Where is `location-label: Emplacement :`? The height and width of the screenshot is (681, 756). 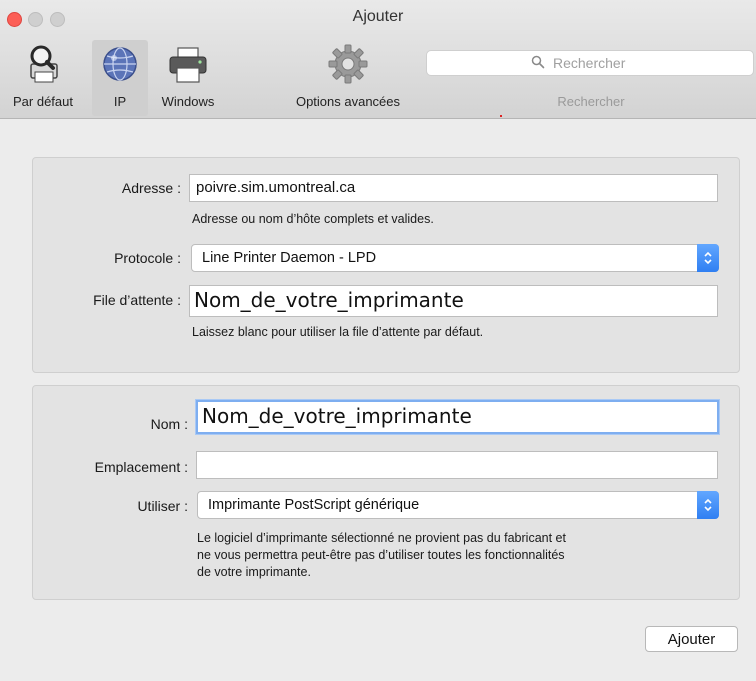
location-label: Emplacement : is located at coordinates (141, 467).